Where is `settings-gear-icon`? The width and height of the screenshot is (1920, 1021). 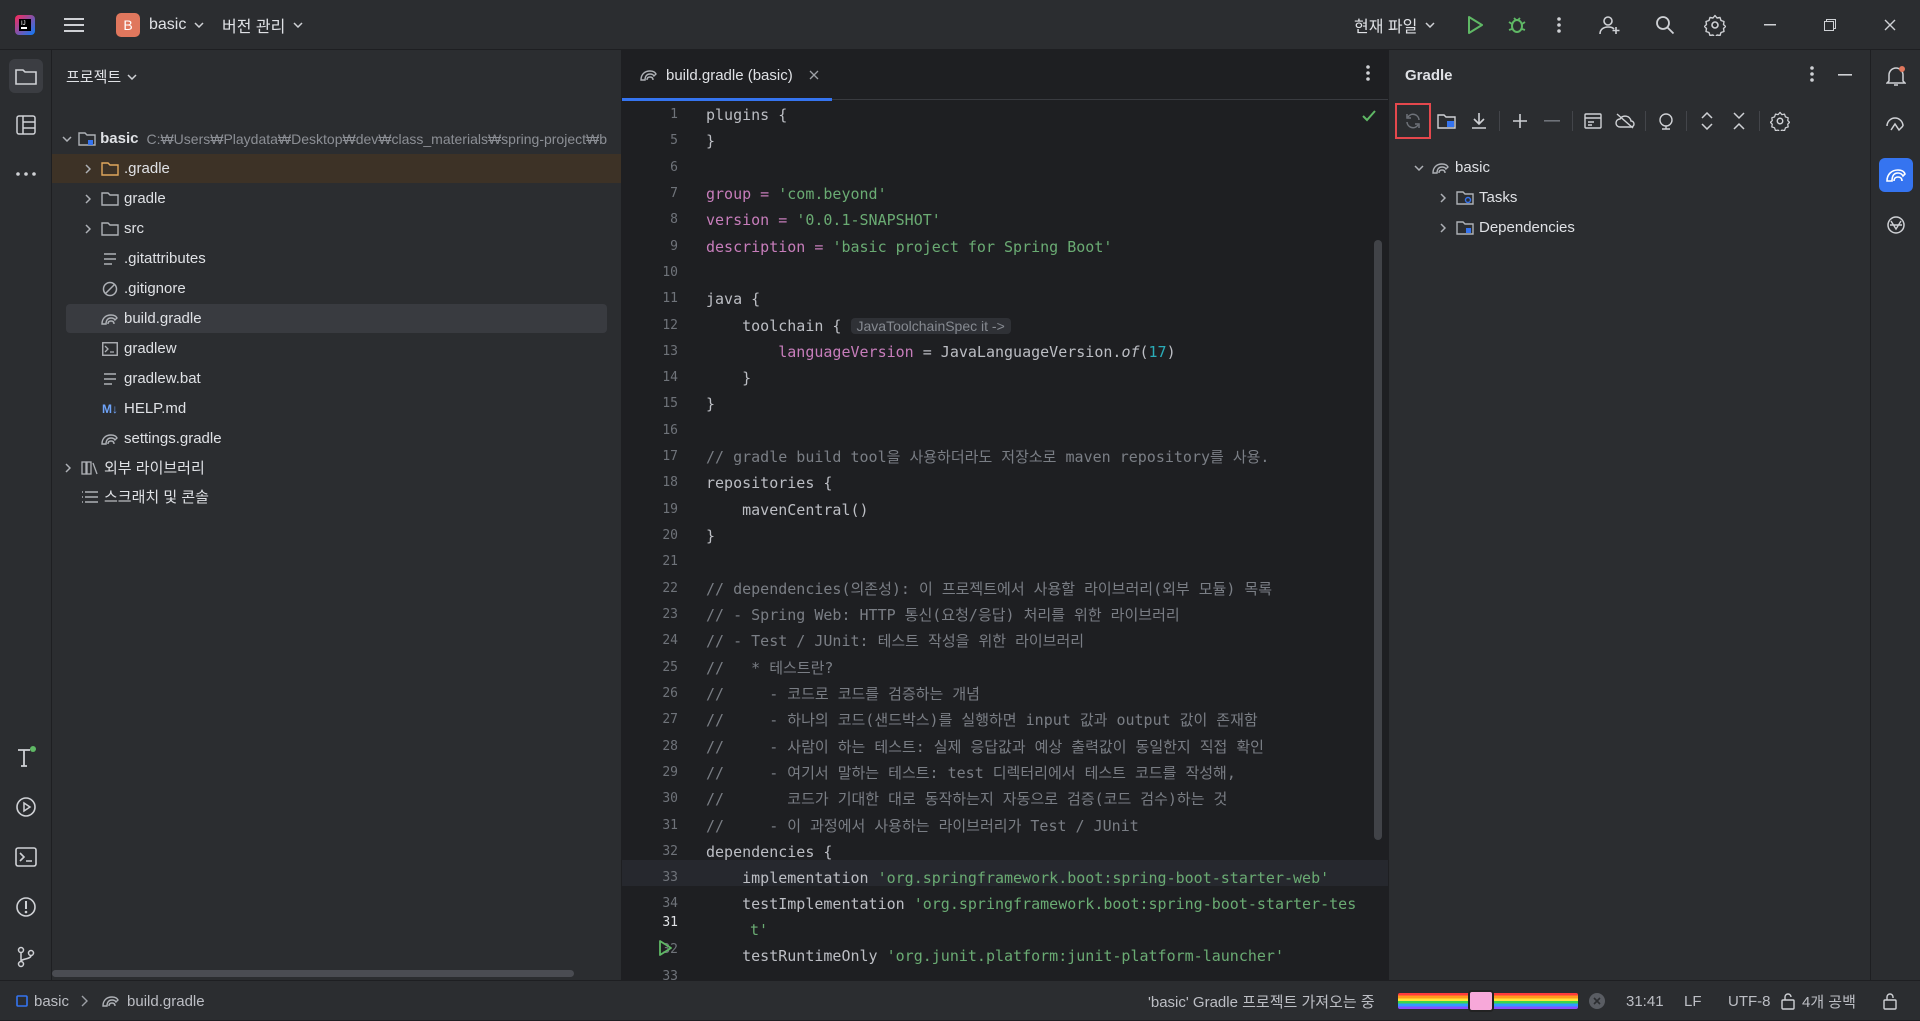
settings-gear-icon is located at coordinates (1715, 25).